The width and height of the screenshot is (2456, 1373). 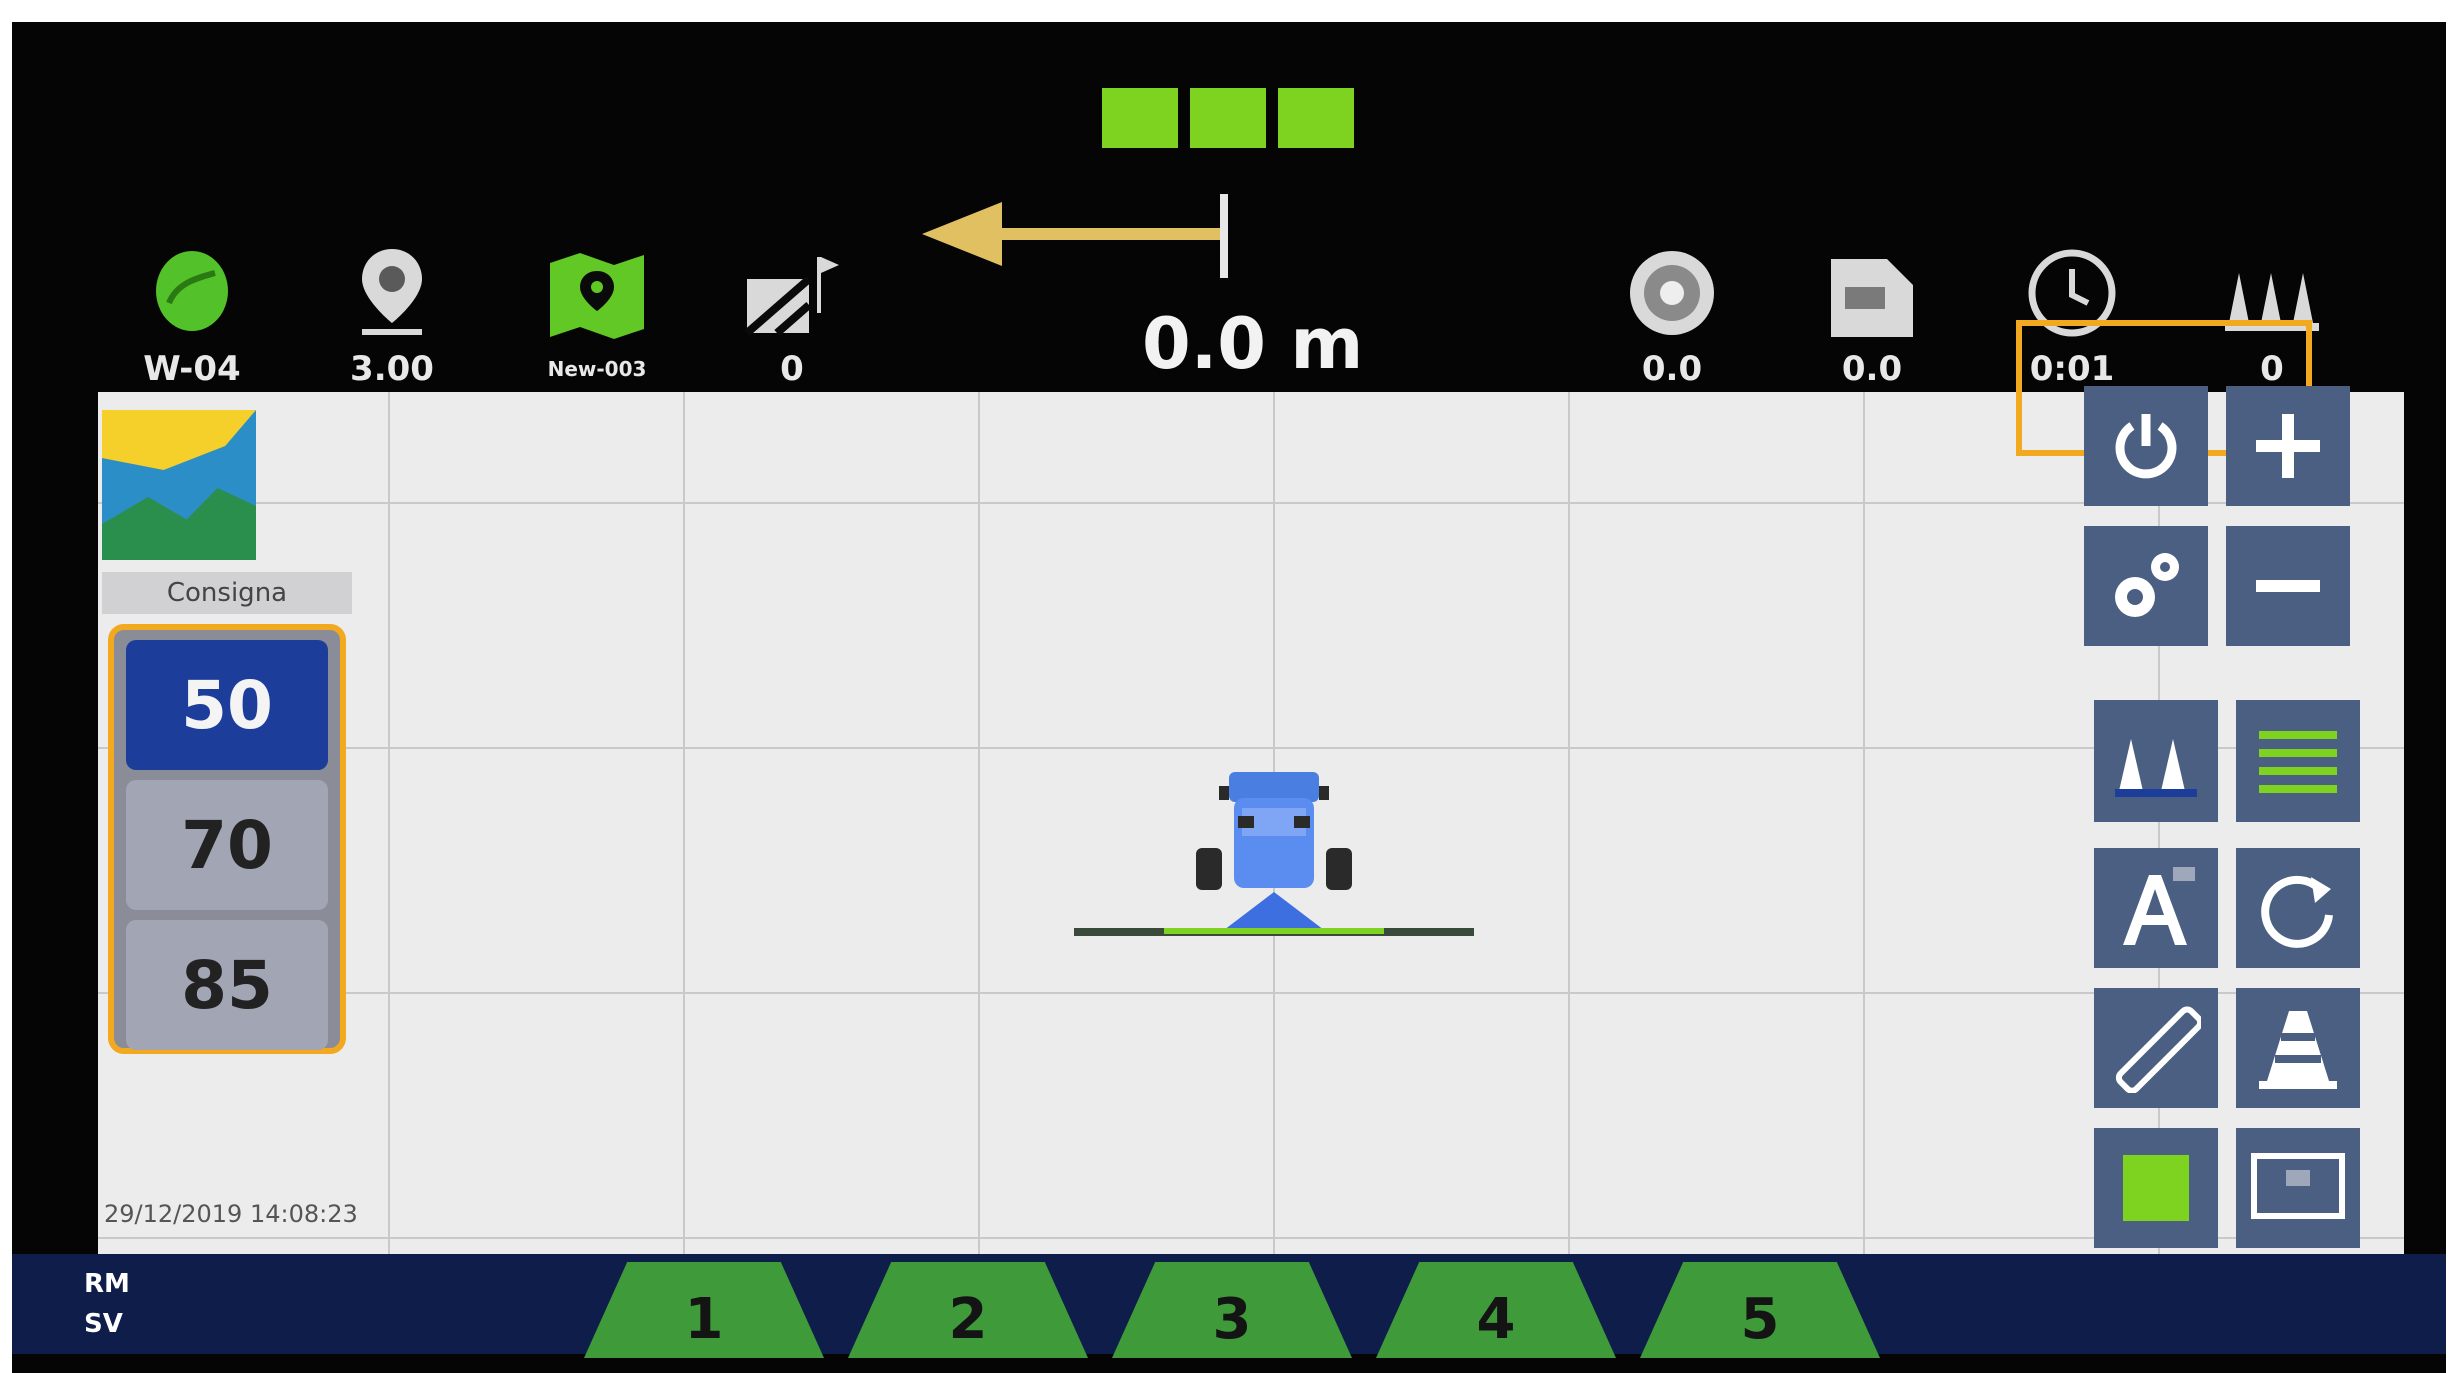 What do you see at coordinates (1872, 285) in the screenshot?
I see `area-icon` at bounding box center [1872, 285].